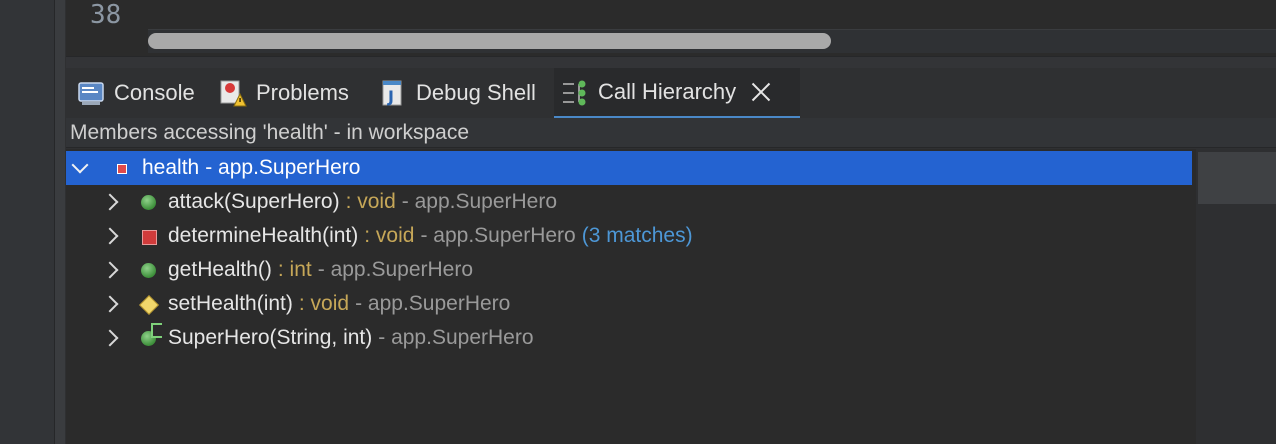 The width and height of the screenshot is (1276, 444). What do you see at coordinates (629, 202) in the screenshot?
I see `tree-row: attack(SuperHero) : void - app.SuperHero` at bounding box center [629, 202].